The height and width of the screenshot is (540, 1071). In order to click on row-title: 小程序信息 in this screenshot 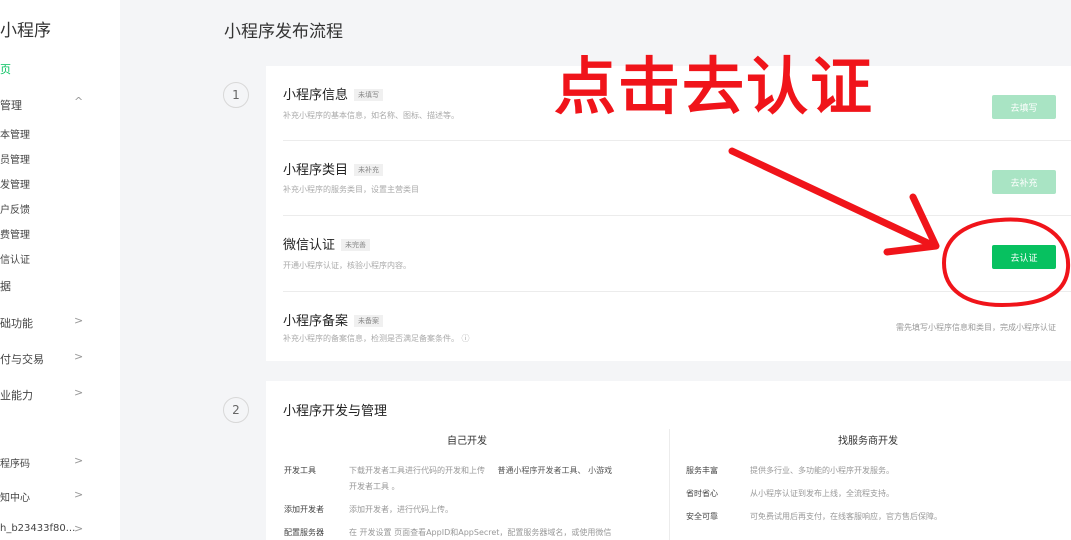, I will do `click(316, 95)`.